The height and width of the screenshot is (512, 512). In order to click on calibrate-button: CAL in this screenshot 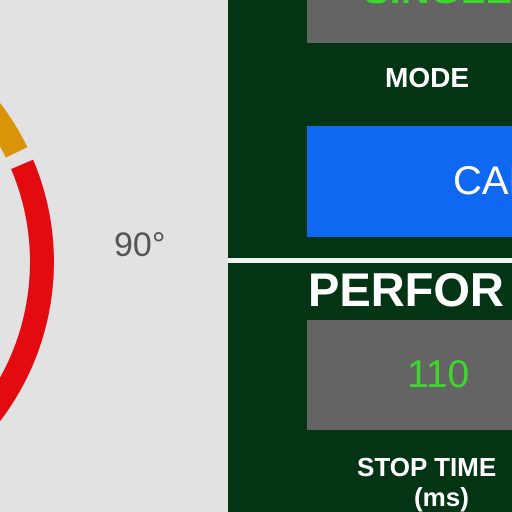, I will do `click(409, 181)`.